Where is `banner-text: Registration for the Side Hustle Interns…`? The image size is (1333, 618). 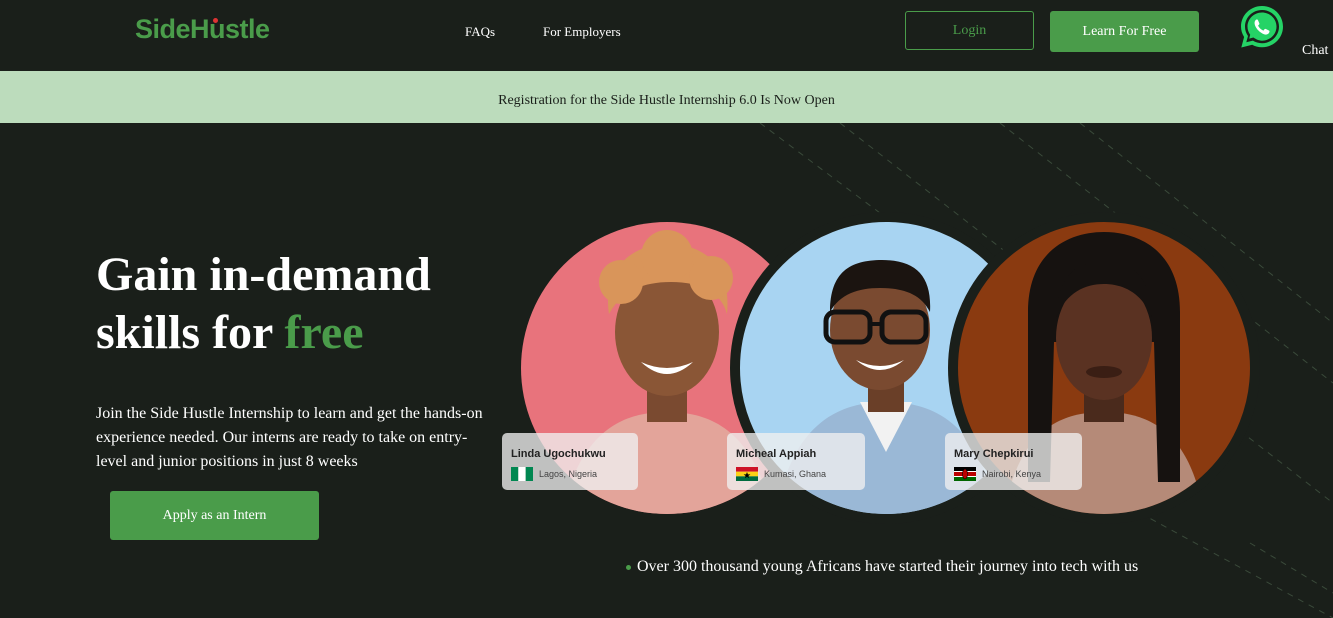
banner-text: Registration for the Side Hustle Interns… is located at coordinates (666, 100).